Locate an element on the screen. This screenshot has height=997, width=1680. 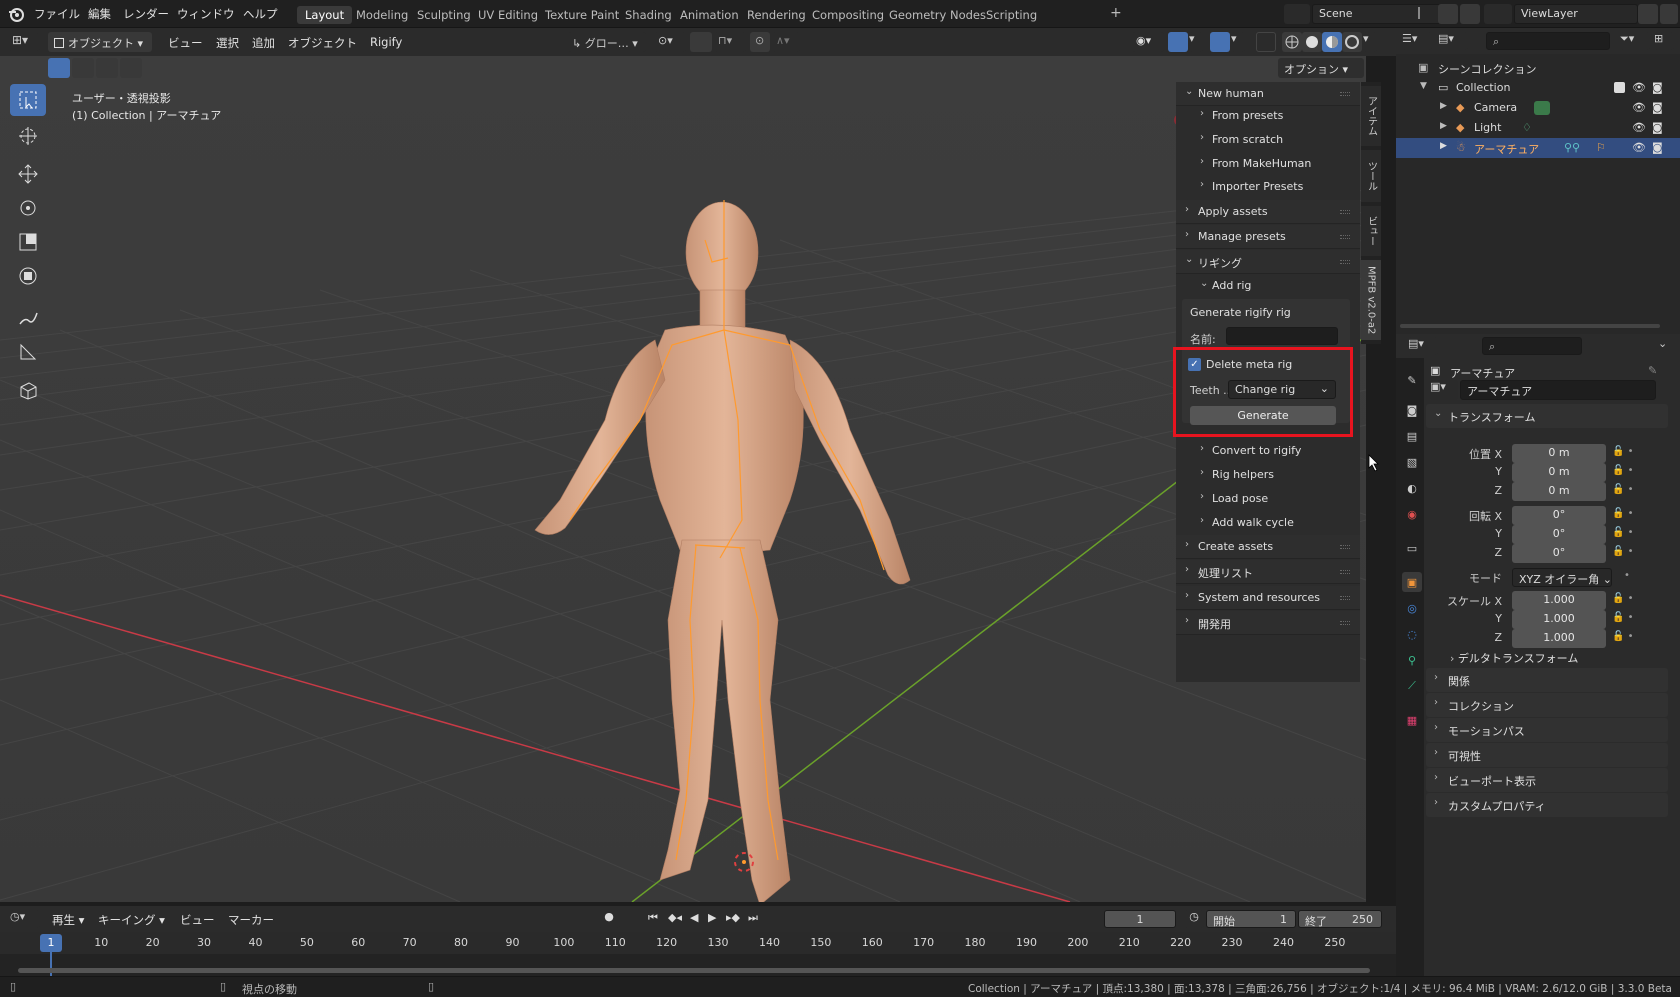
add-rig-item: ⌄ Add rig is located at coordinates (1268, 286).